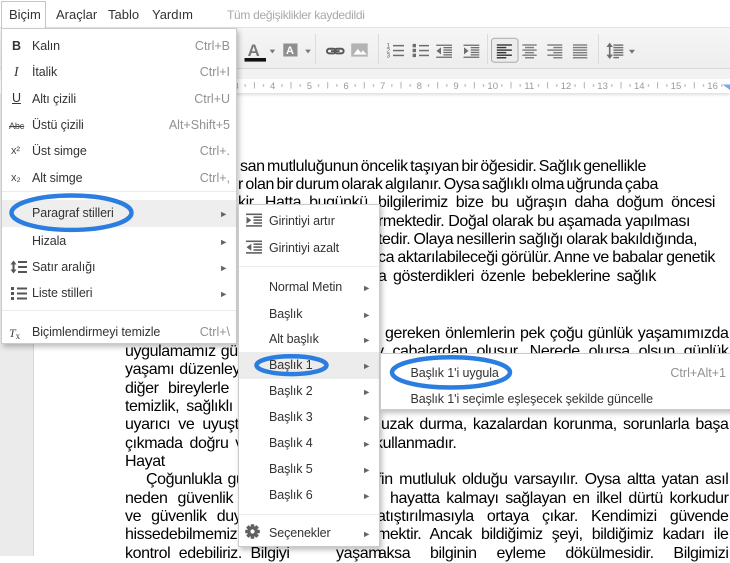 The width and height of the screenshot is (730, 563). I want to click on svg-text: 11, so click(529, 86).